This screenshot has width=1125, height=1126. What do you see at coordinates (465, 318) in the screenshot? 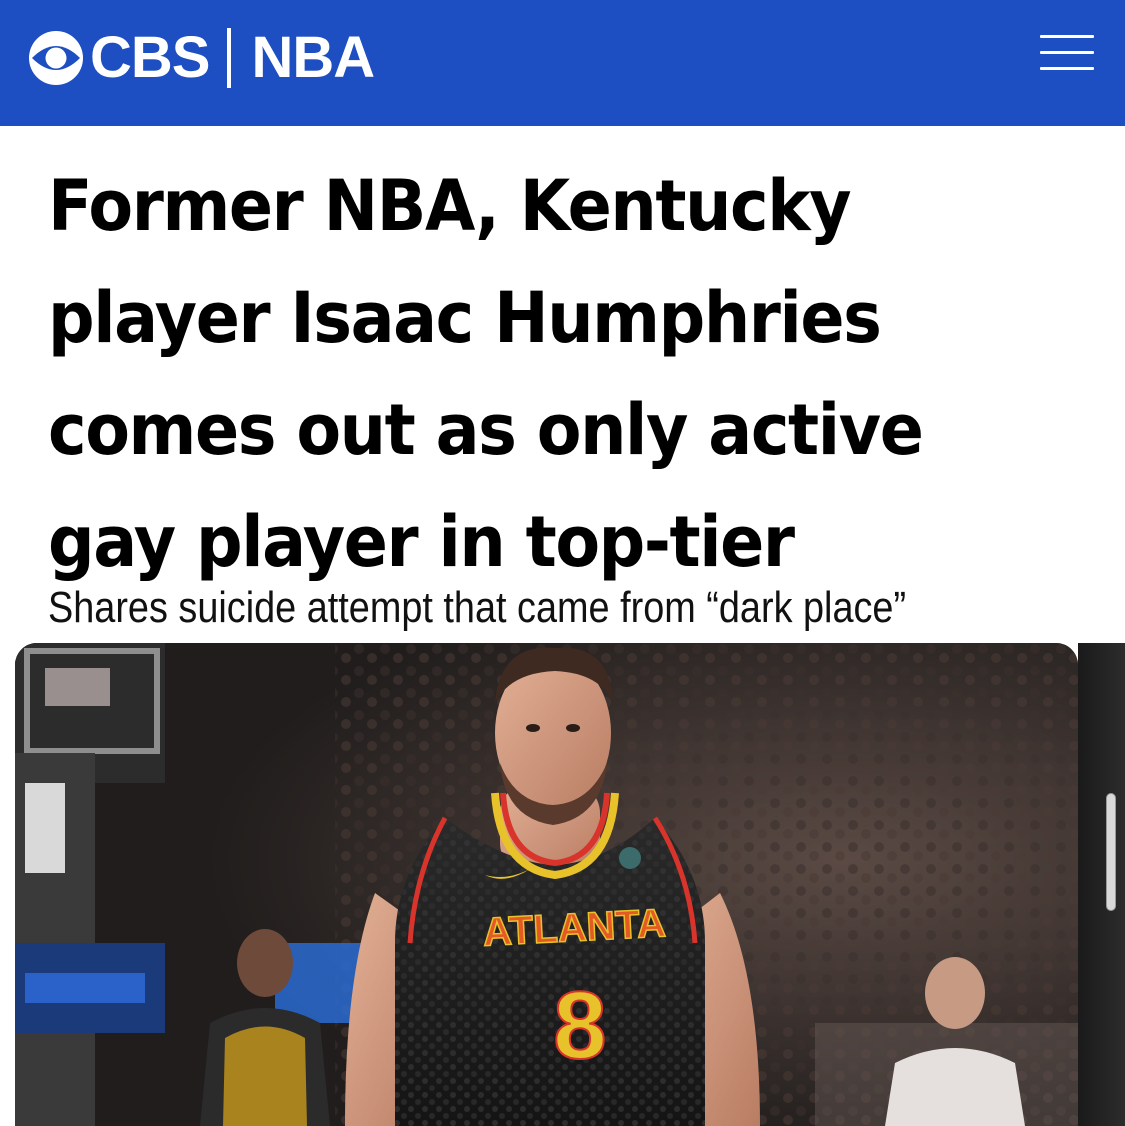
I see `headline-line: player Isaac Humphries` at bounding box center [465, 318].